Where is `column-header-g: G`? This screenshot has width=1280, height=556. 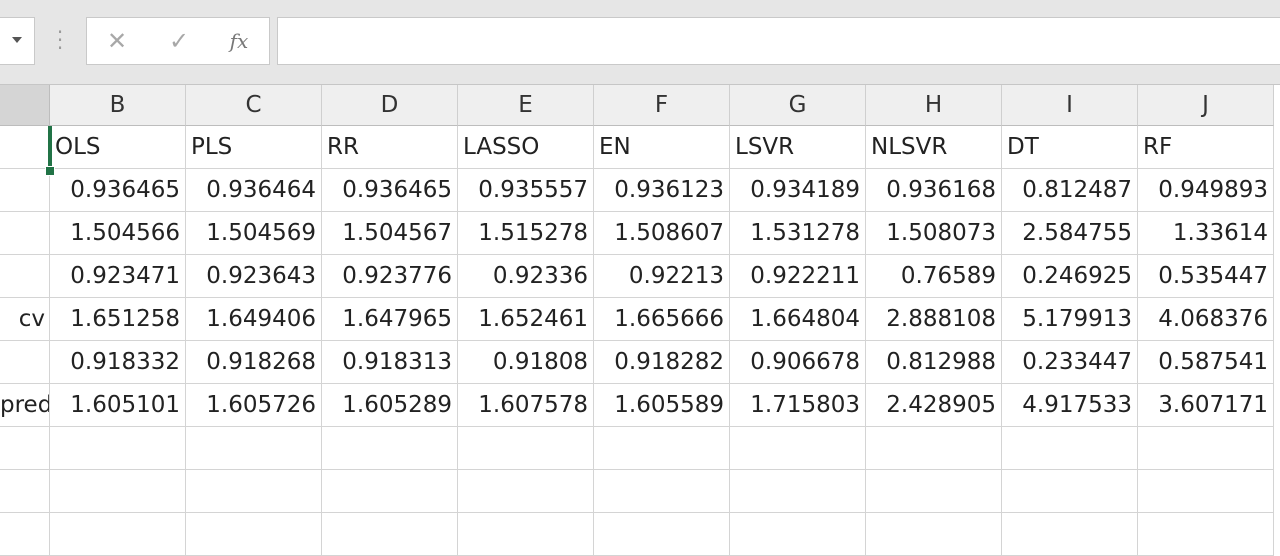 column-header-g: G is located at coordinates (798, 105).